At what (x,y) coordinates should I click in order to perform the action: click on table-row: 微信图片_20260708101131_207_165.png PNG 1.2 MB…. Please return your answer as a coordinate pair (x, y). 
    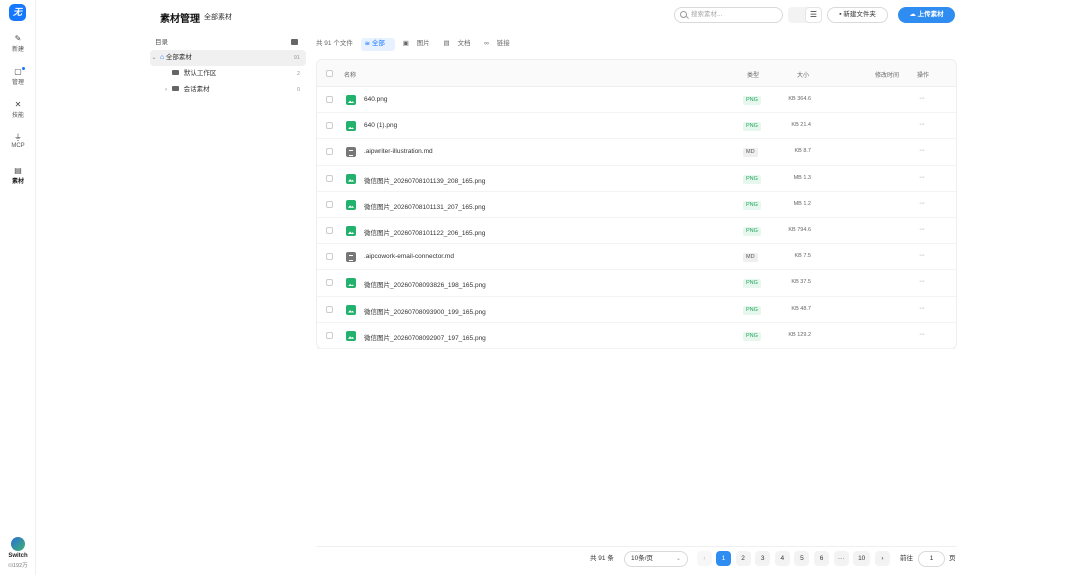
    Looking at the image, I should click on (636, 205).